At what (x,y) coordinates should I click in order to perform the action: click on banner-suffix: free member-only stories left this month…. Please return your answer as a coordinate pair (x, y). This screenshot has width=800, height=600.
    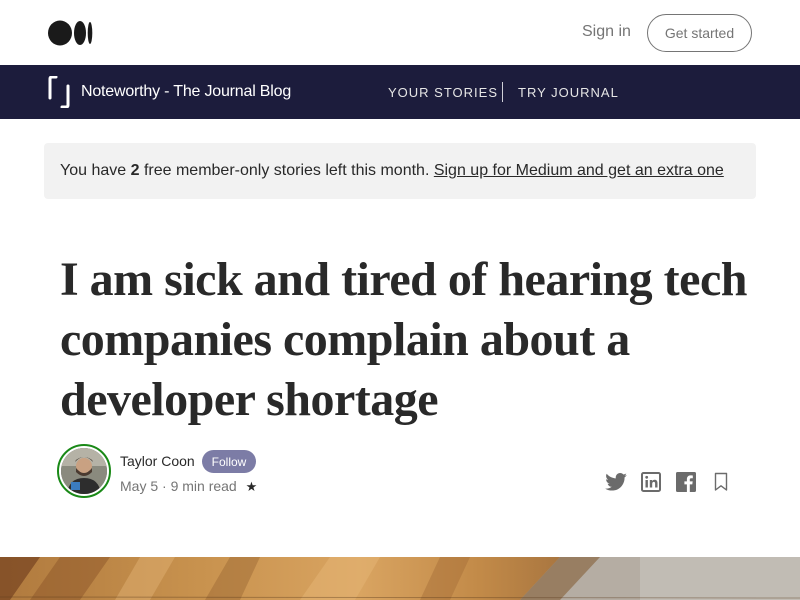
    Looking at the image, I should click on (286, 170).